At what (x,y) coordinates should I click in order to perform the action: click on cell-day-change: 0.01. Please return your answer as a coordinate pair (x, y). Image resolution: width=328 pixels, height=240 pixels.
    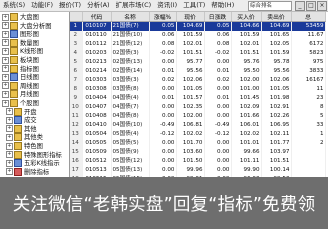
    Looking at the image, I should click on (218, 71).